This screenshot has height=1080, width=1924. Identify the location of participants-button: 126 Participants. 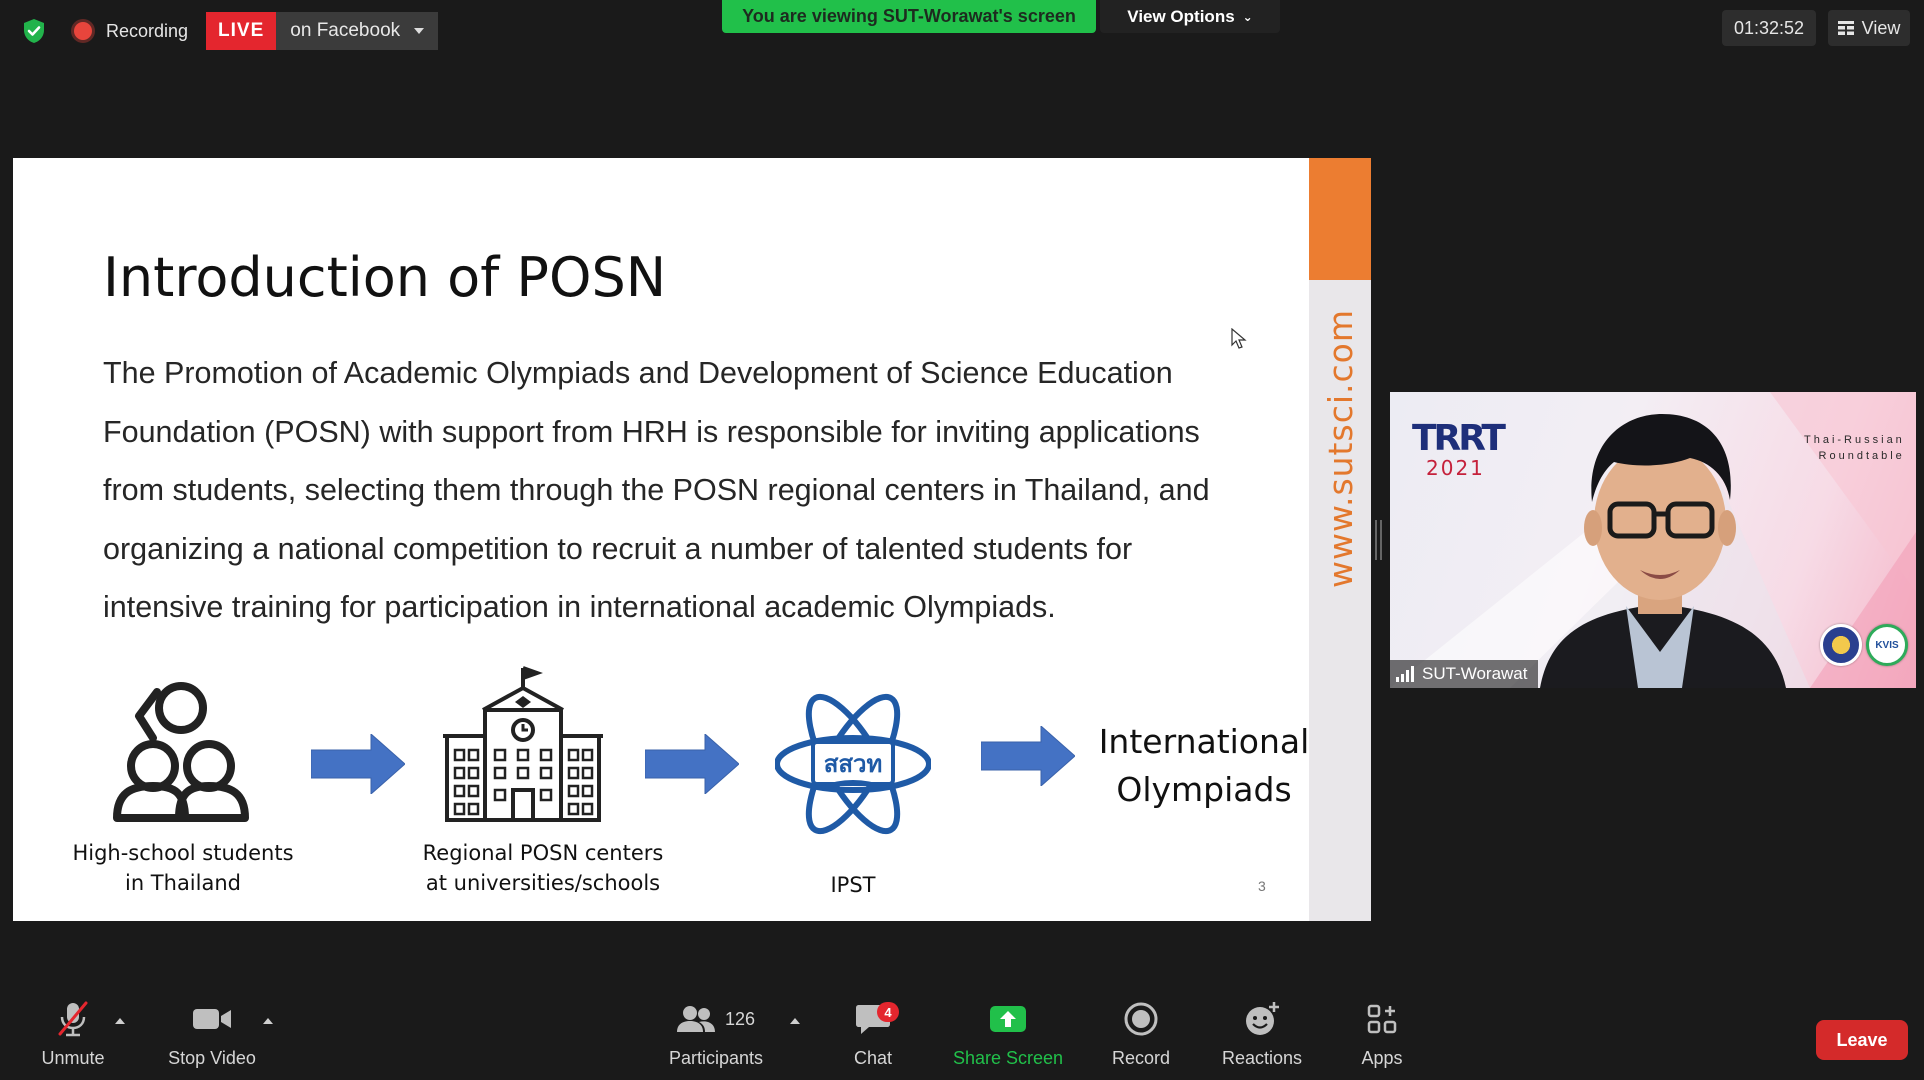
(716, 1035).